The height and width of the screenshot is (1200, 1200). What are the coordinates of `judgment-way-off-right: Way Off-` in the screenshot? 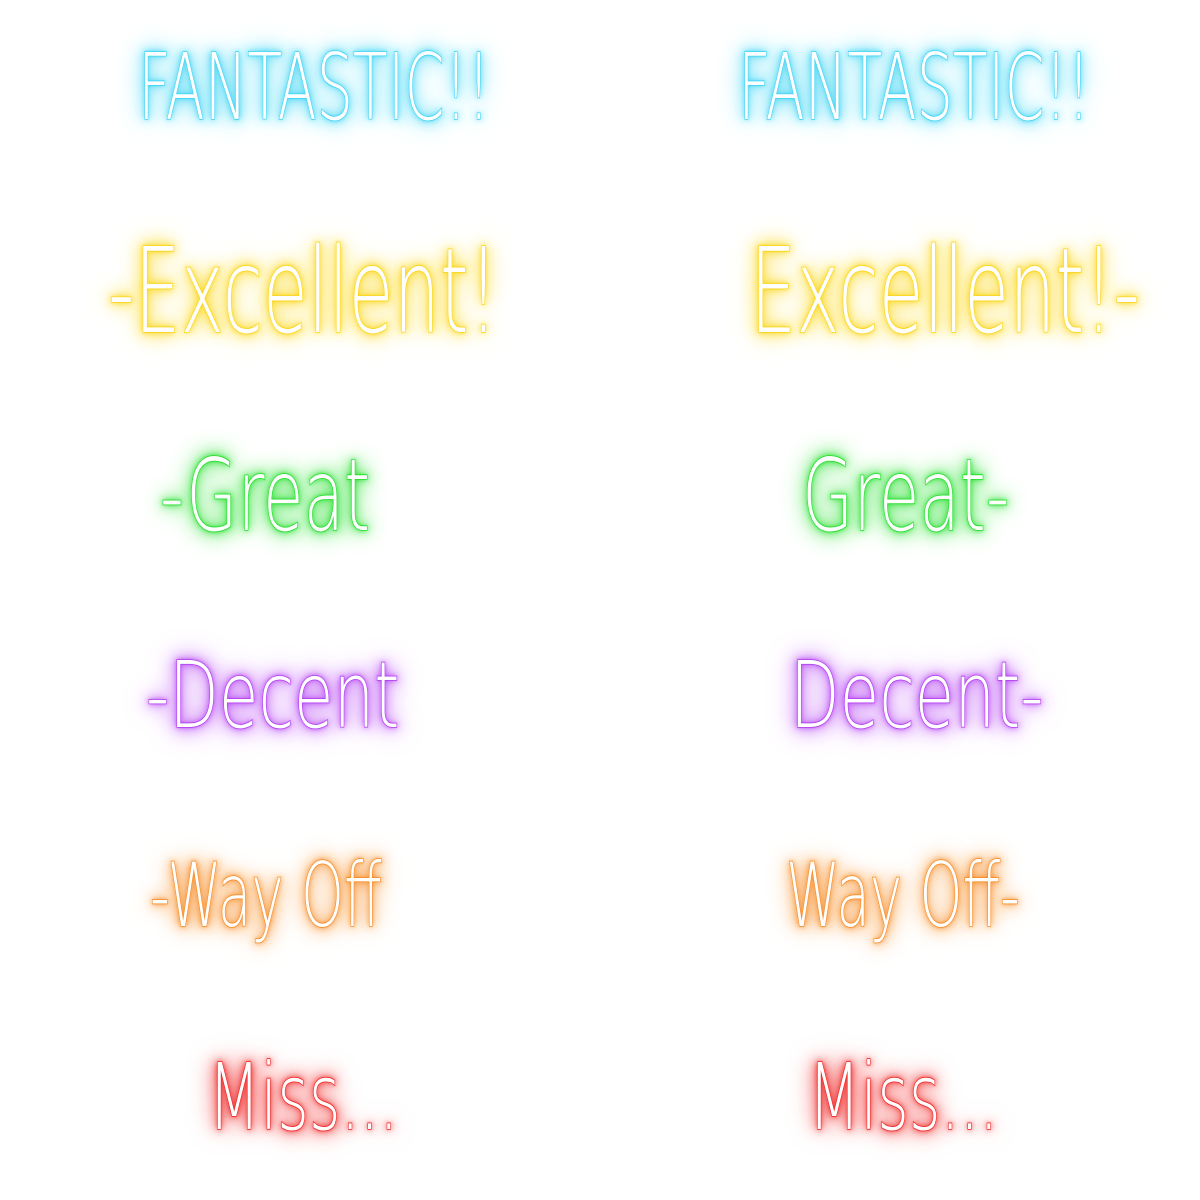 It's located at (903, 895).